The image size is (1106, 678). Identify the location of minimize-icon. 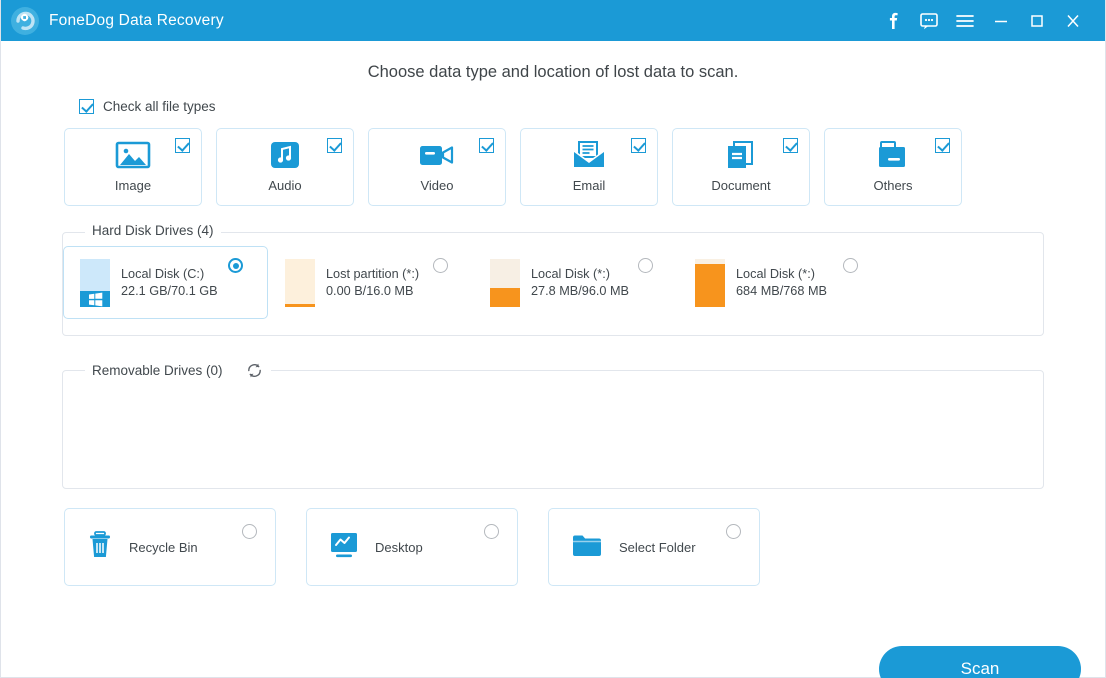
(1001, 21).